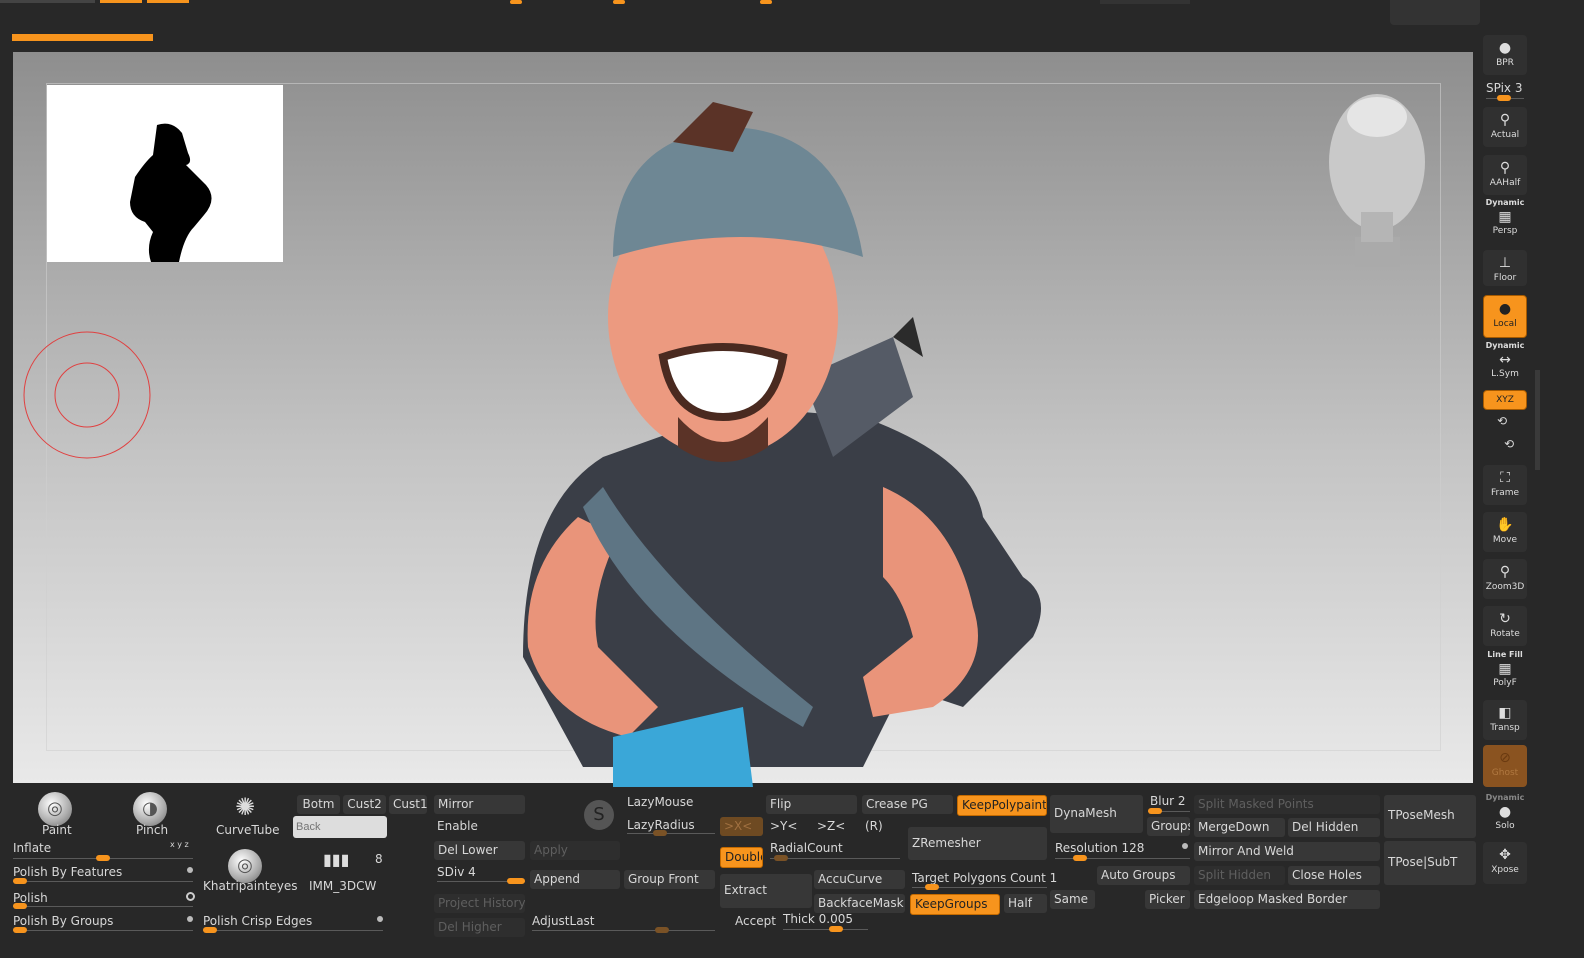 This screenshot has width=1584, height=958. I want to click on z-rotate-icon: ⟲, so click(1509, 444).